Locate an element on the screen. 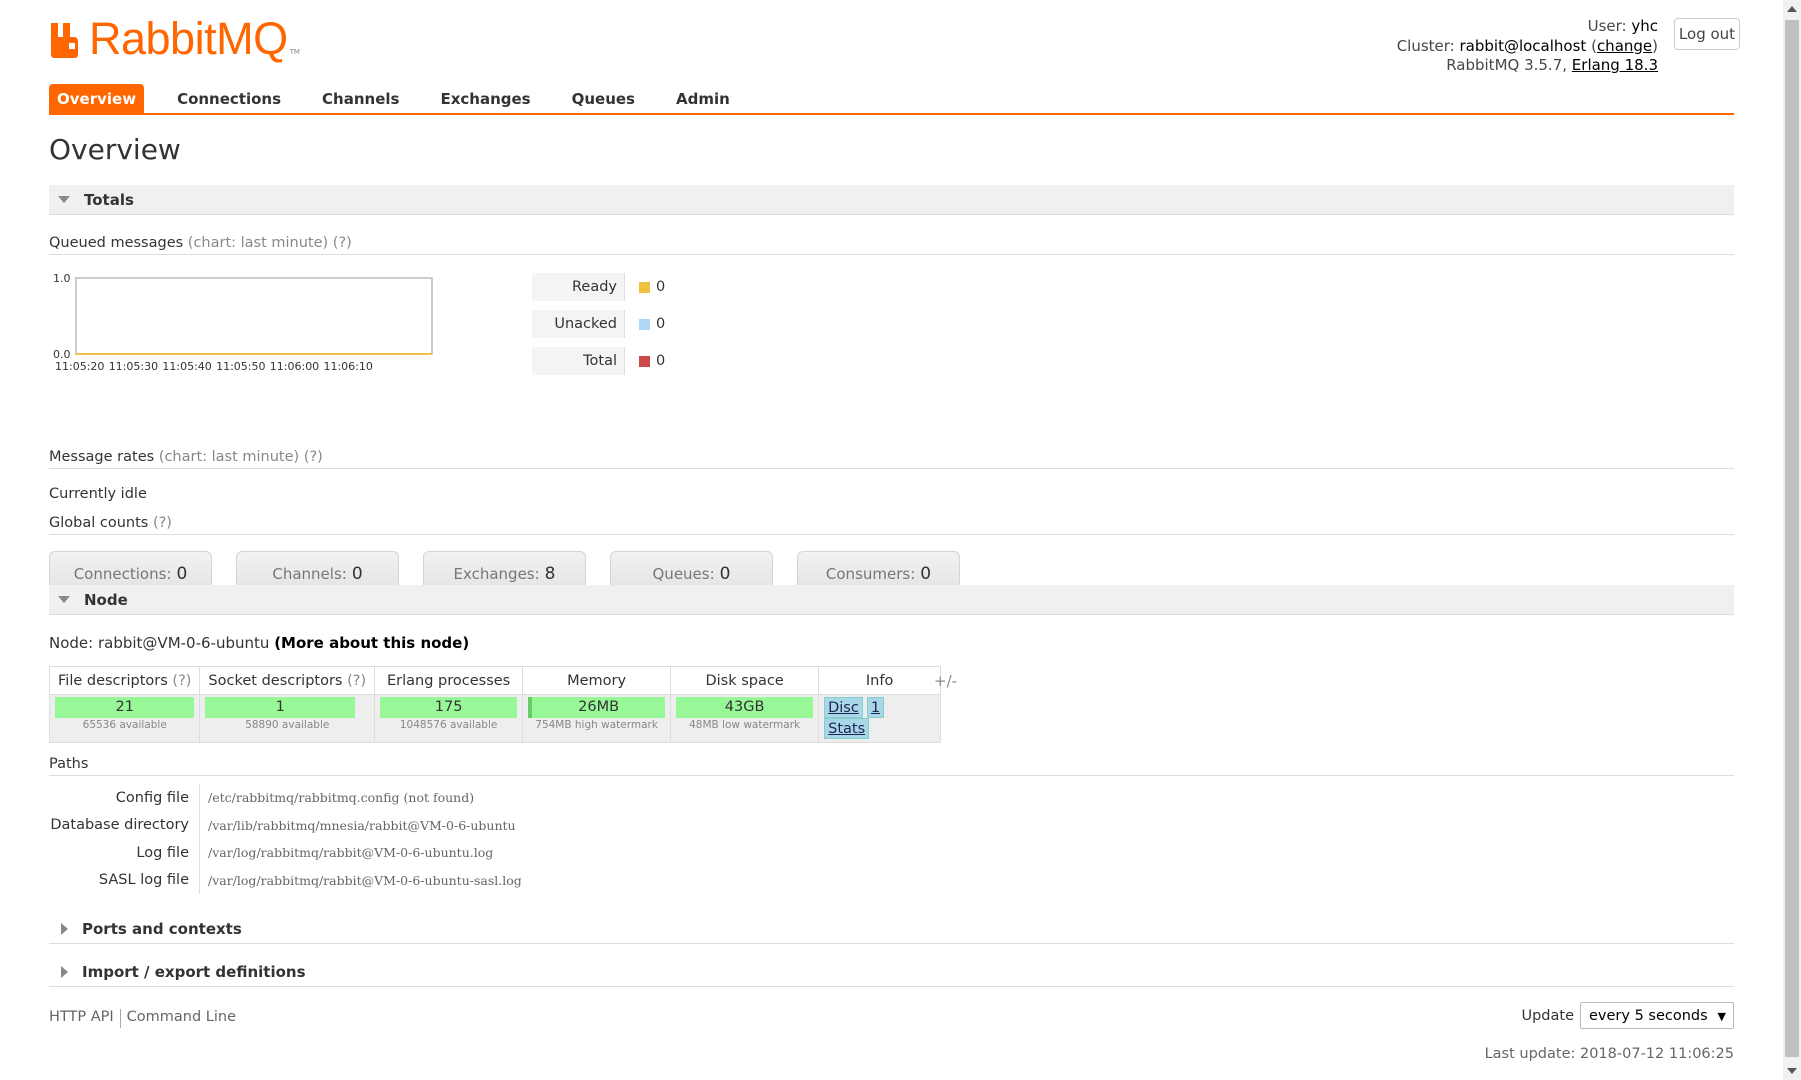 The image size is (1801, 1080). tab-exchanges: Exchanges is located at coordinates (485, 98).